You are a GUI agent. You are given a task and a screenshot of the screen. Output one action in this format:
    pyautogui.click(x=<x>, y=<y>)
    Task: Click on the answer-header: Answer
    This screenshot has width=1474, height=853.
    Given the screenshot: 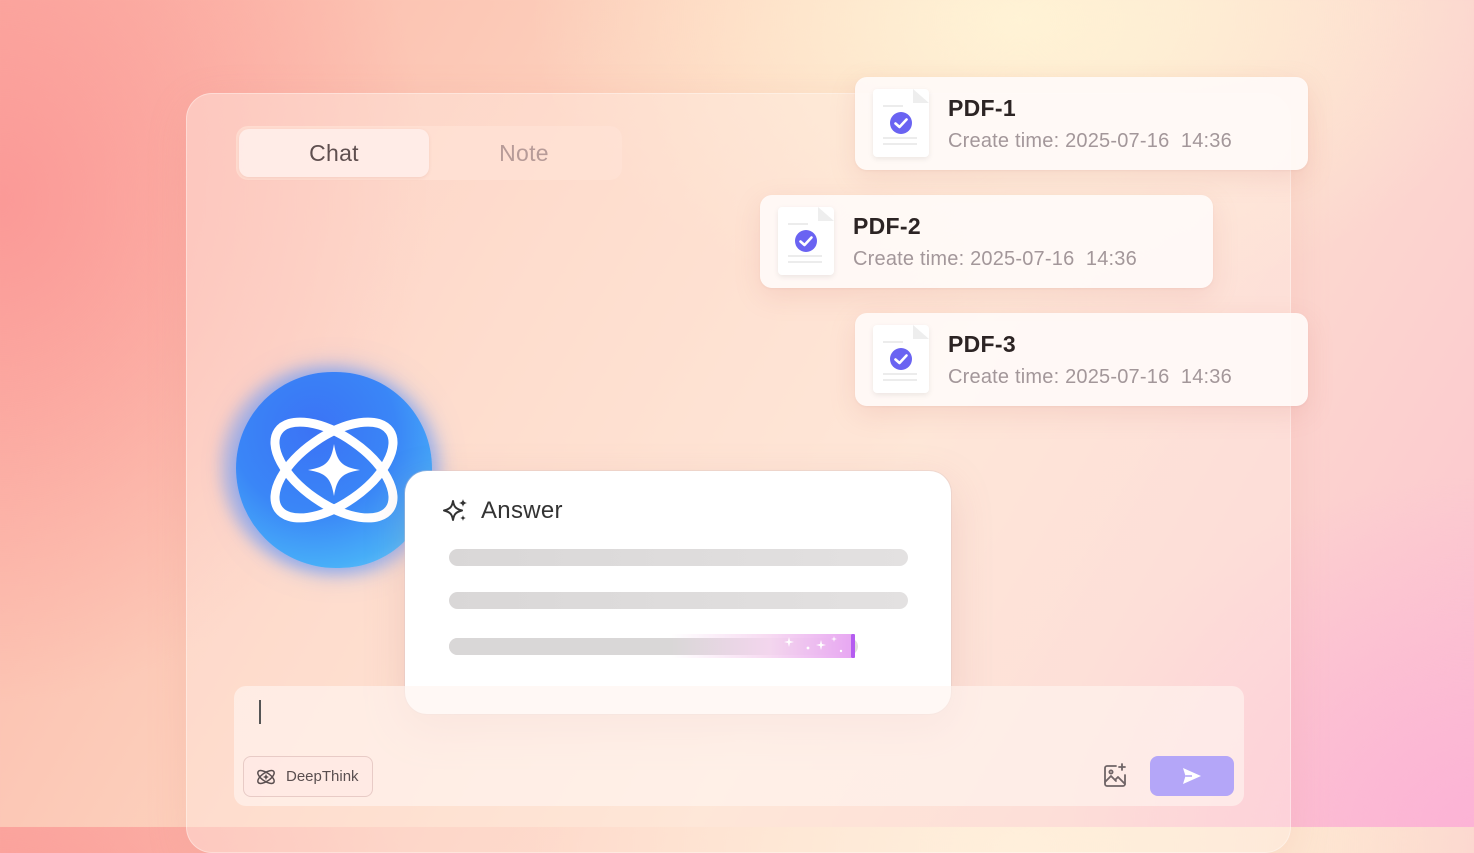 What is the action you would take?
    pyautogui.click(x=503, y=511)
    